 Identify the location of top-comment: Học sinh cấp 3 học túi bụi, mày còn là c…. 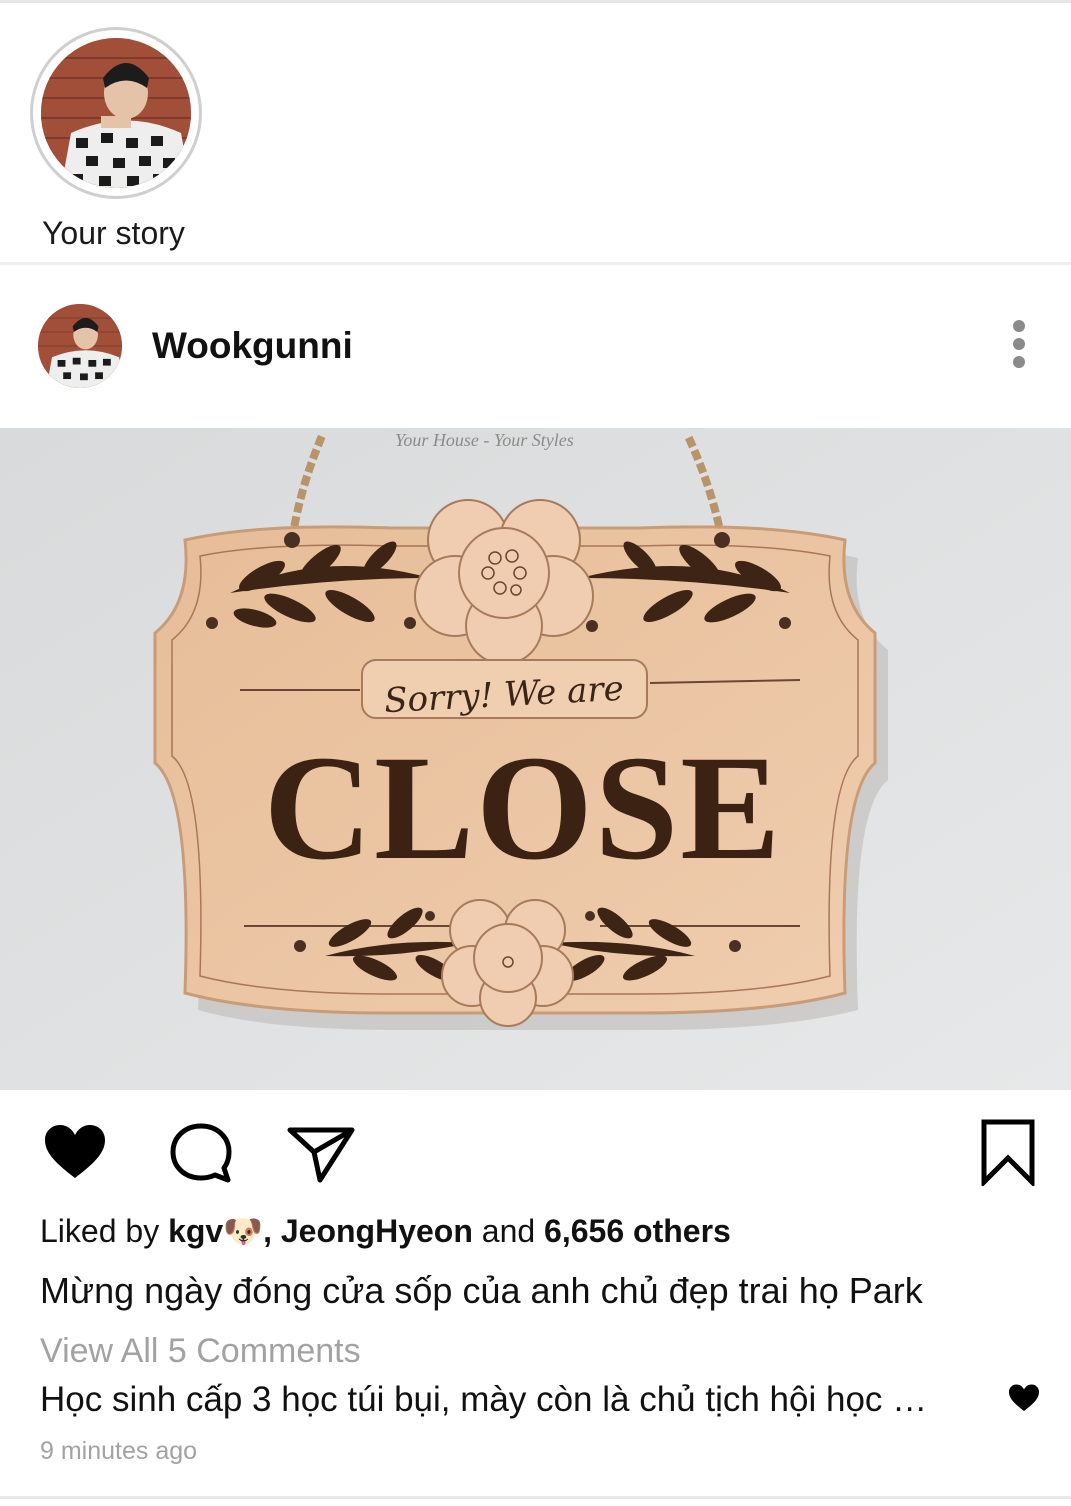
(484, 1399).